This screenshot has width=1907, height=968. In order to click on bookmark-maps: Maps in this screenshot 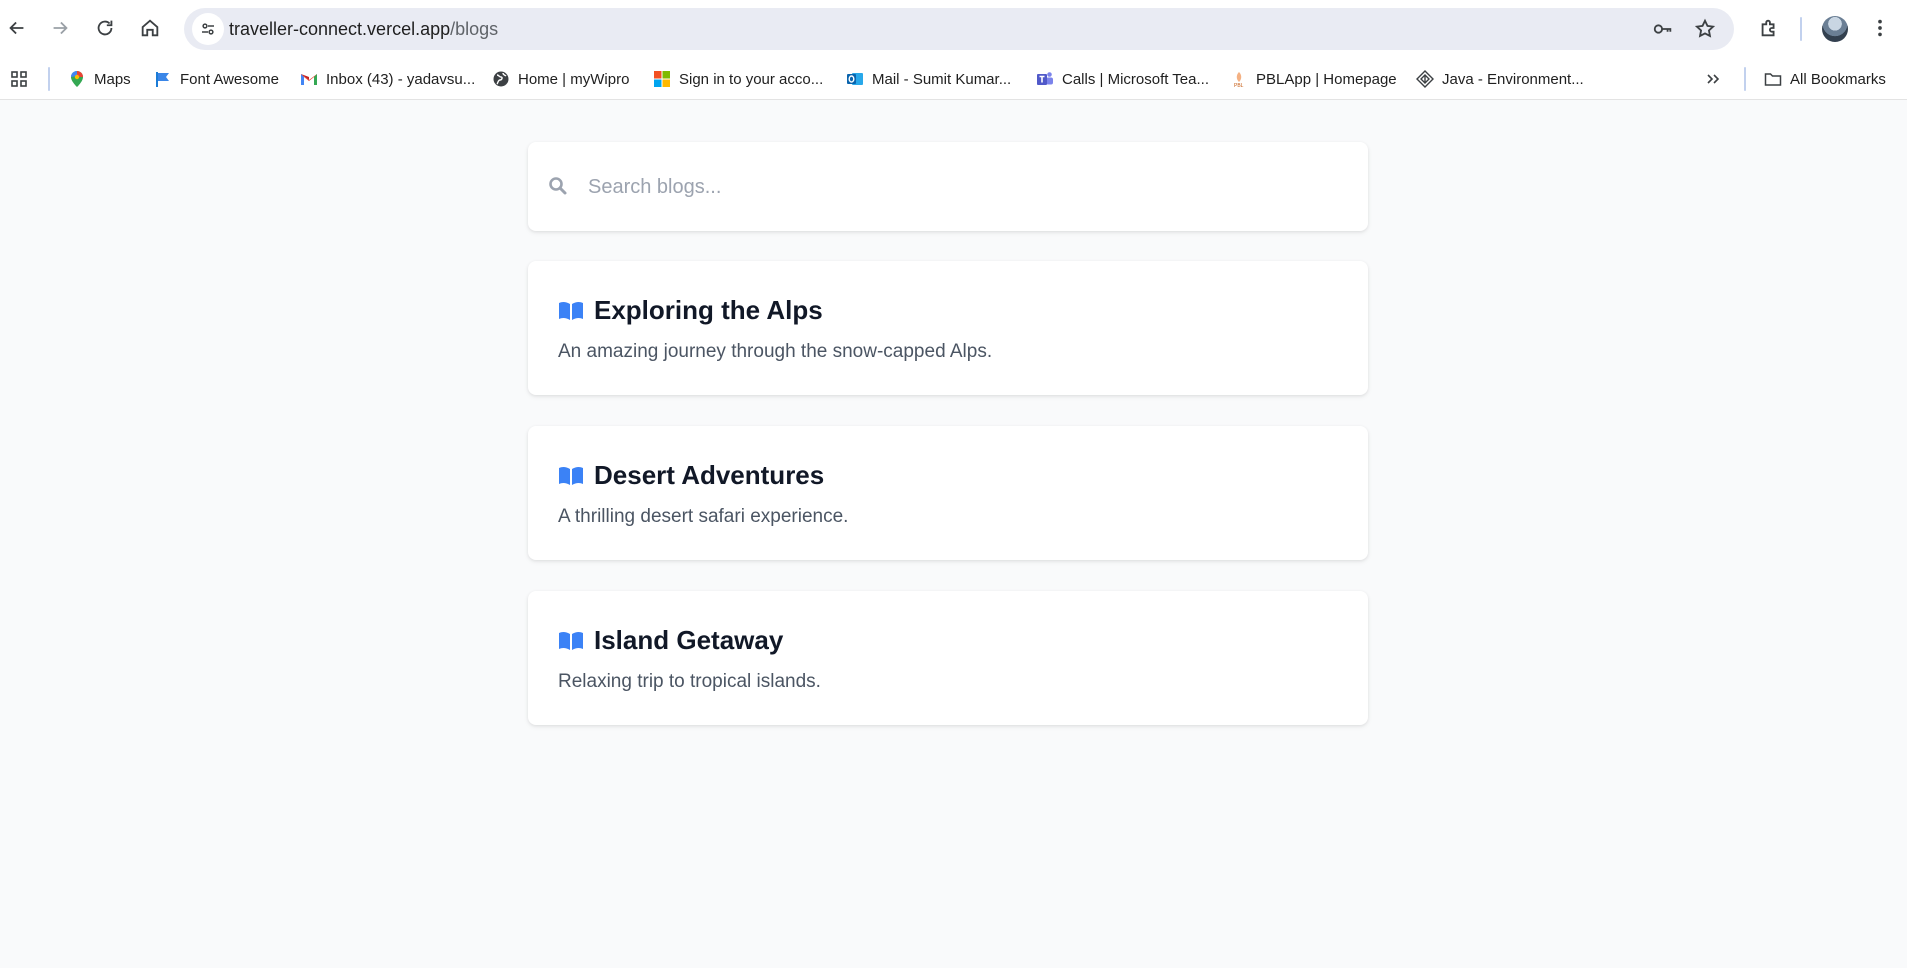, I will do `click(99, 79)`.